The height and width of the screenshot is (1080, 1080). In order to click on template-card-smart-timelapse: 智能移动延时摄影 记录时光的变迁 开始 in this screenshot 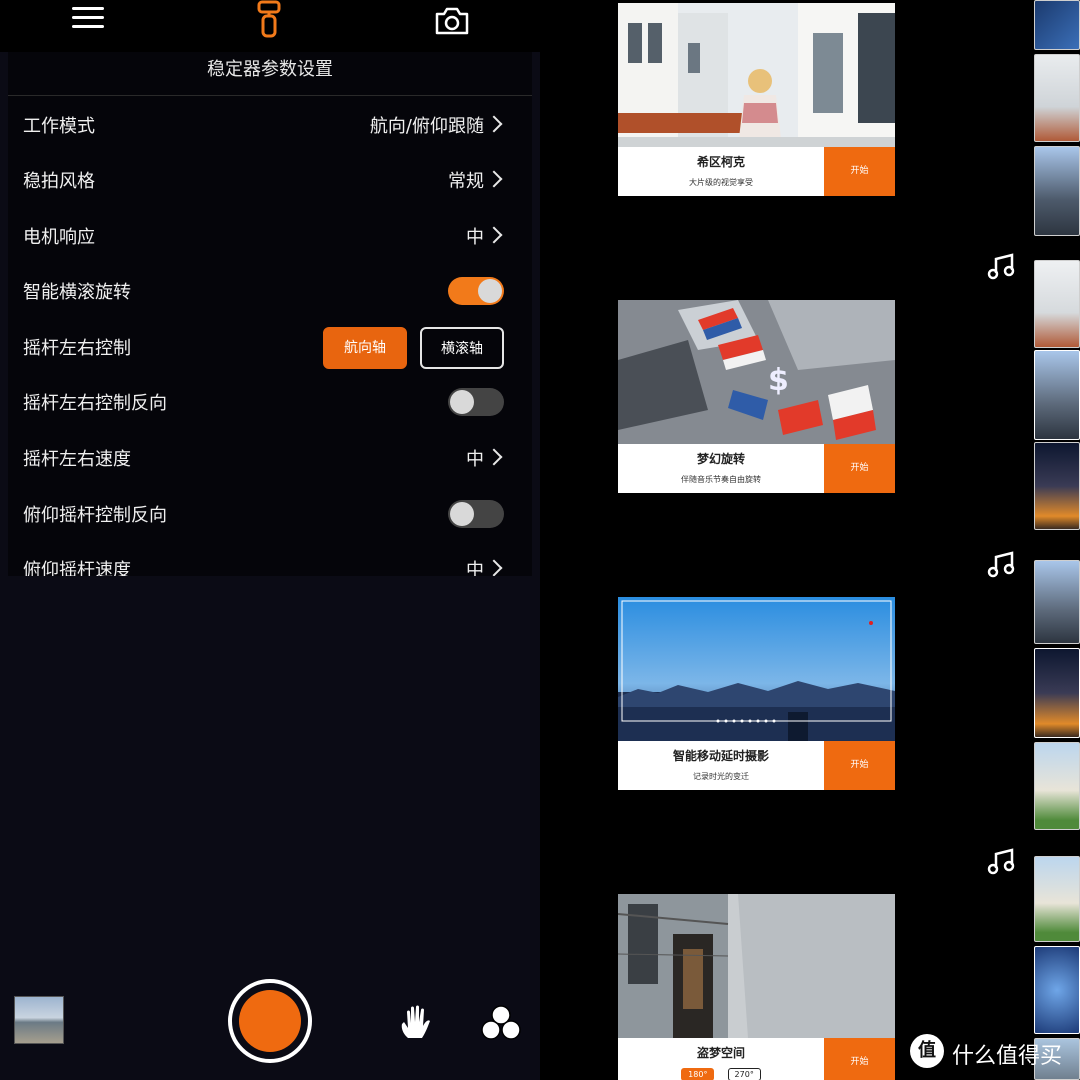, I will do `click(756, 693)`.